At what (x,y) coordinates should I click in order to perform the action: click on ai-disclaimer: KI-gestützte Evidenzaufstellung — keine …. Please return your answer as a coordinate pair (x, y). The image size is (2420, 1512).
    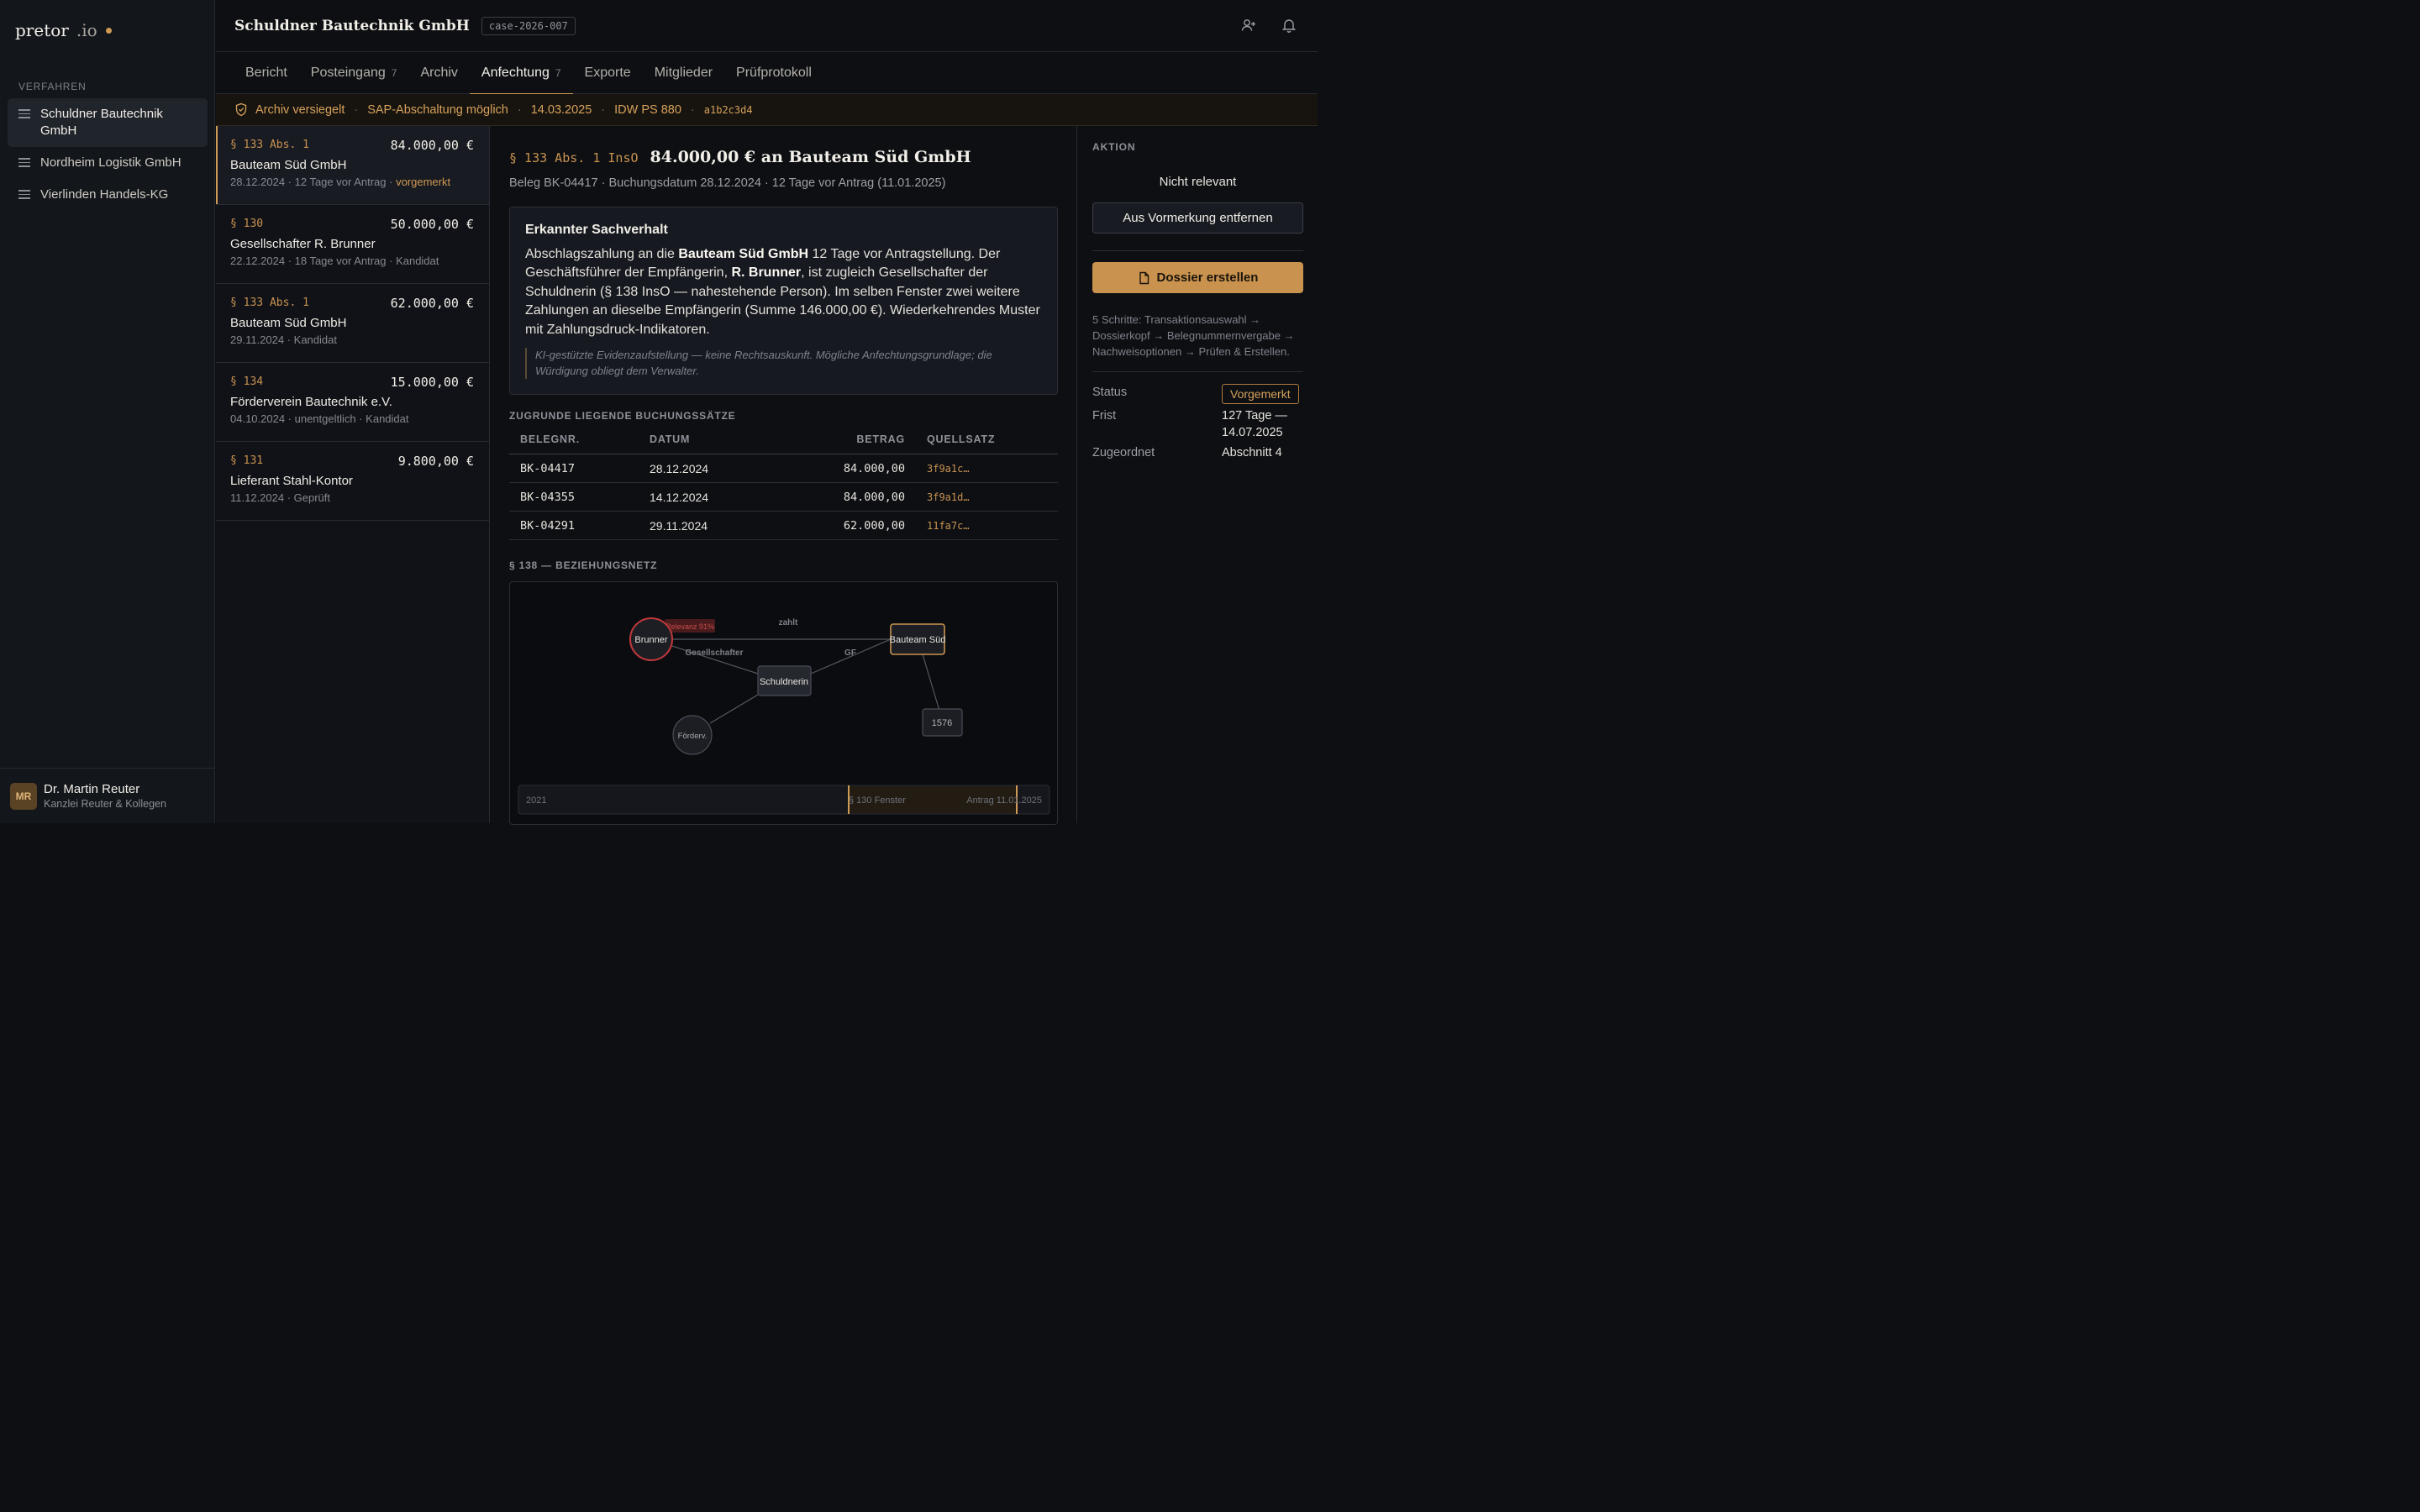
    Looking at the image, I should click on (783, 364).